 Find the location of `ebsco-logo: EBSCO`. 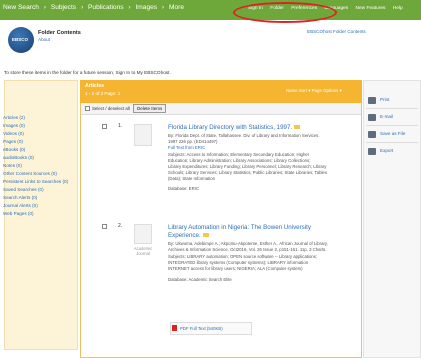

ebsco-logo: EBSCO is located at coordinates (21, 40).